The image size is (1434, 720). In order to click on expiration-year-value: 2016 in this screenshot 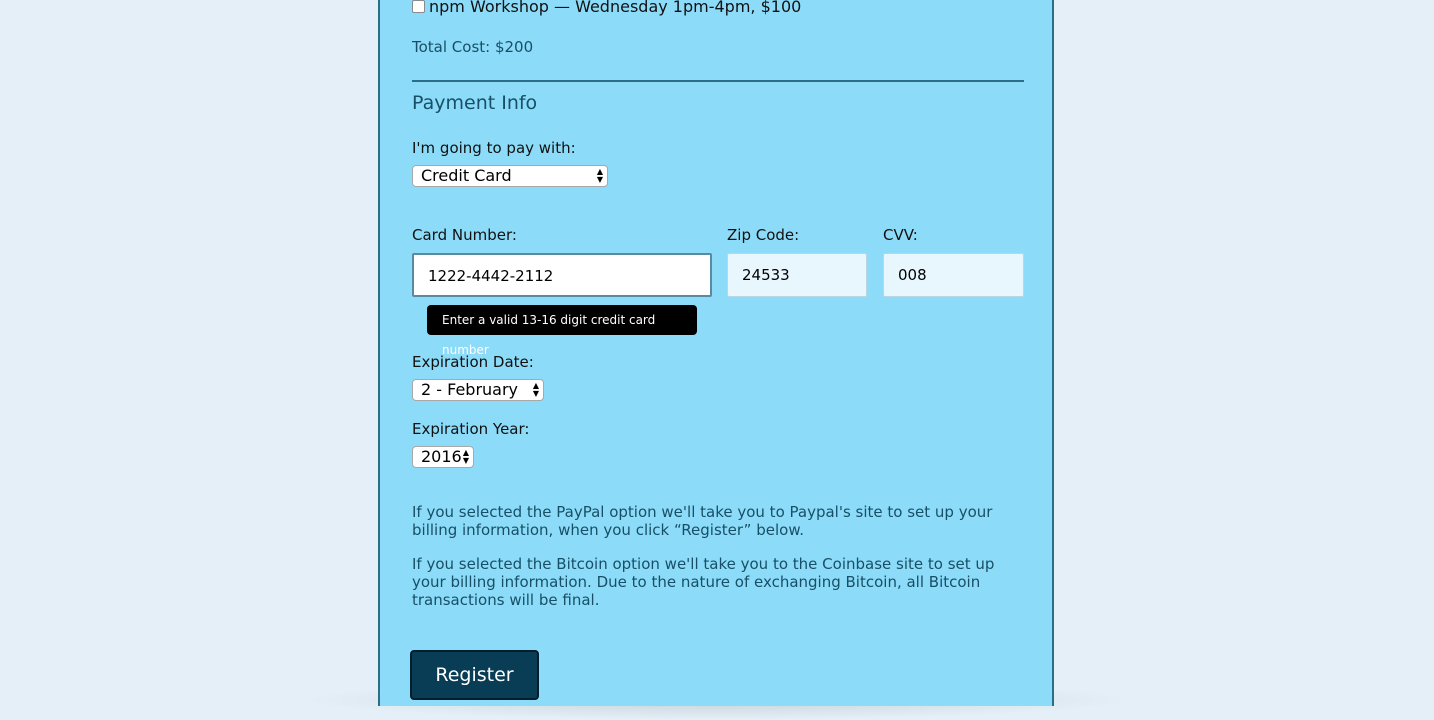, I will do `click(441, 456)`.